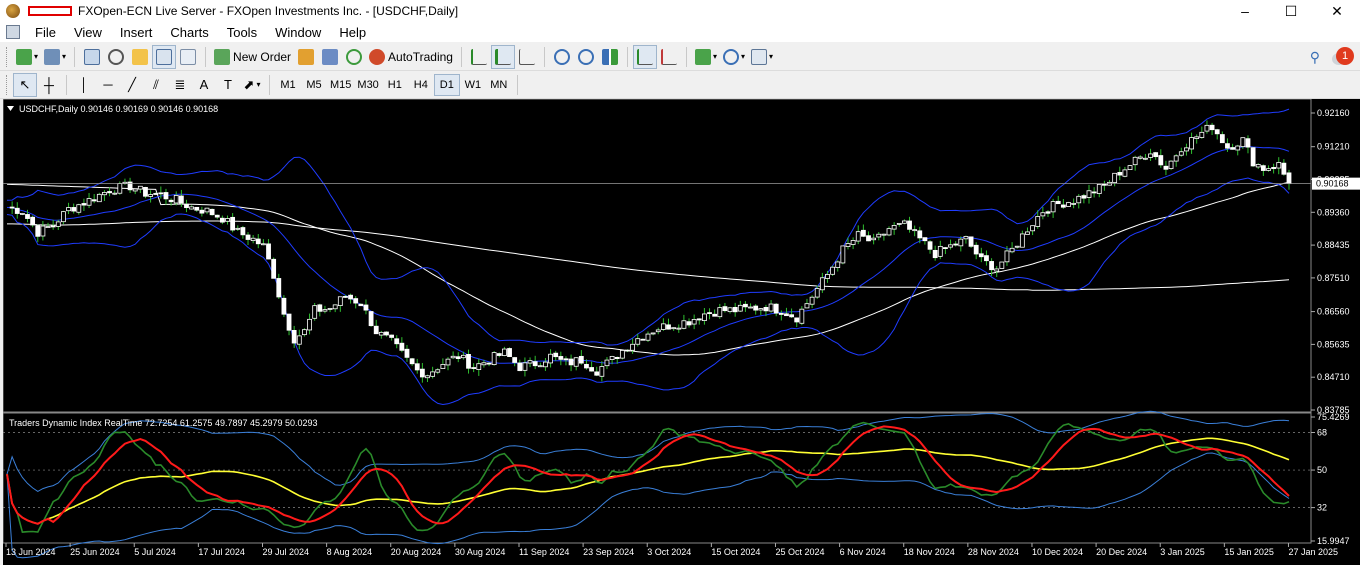 The width and height of the screenshot is (1360, 565). What do you see at coordinates (92, 57) in the screenshot?
I see `market-watch-button` at bounding box center [92, 57].